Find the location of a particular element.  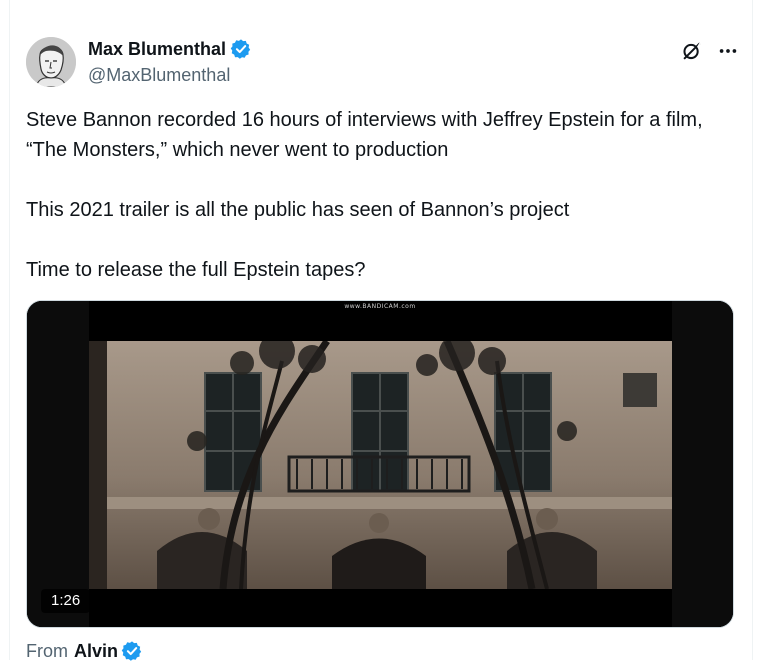

source-account-link: Alvin is located at coordinates (96, 651).